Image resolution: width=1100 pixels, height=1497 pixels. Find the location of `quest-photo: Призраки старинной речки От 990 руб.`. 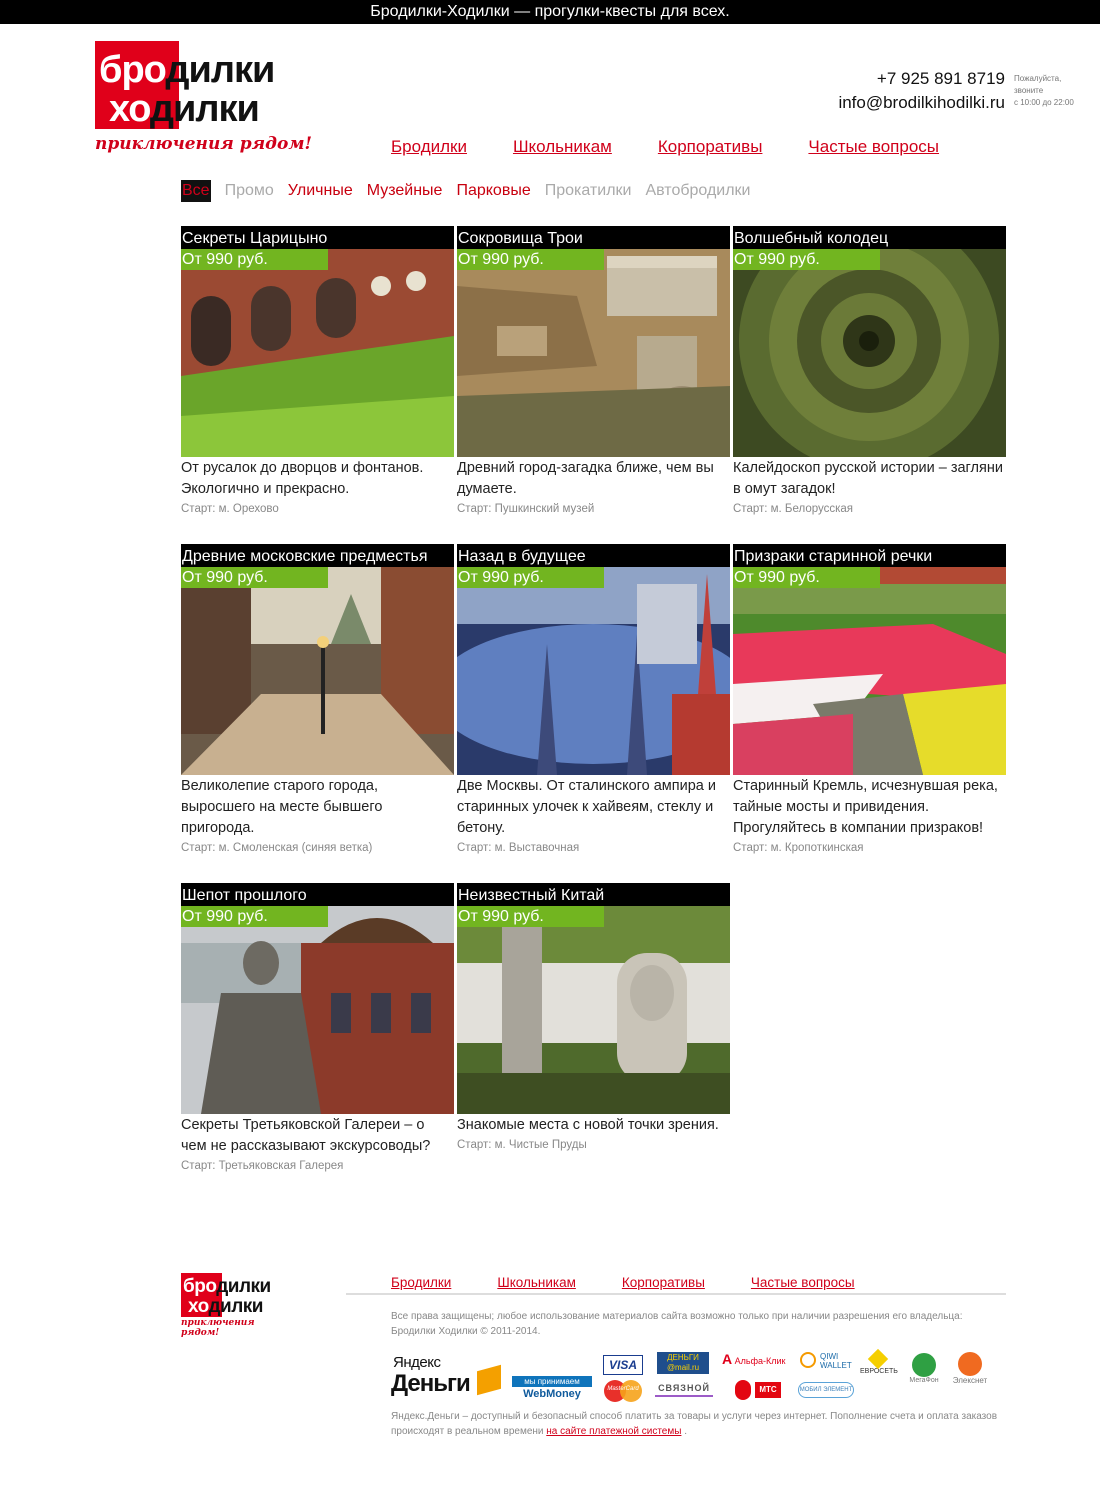

quest-photo: Призраки старинной речки От 990 руб. is located at coordinates (869, 659).